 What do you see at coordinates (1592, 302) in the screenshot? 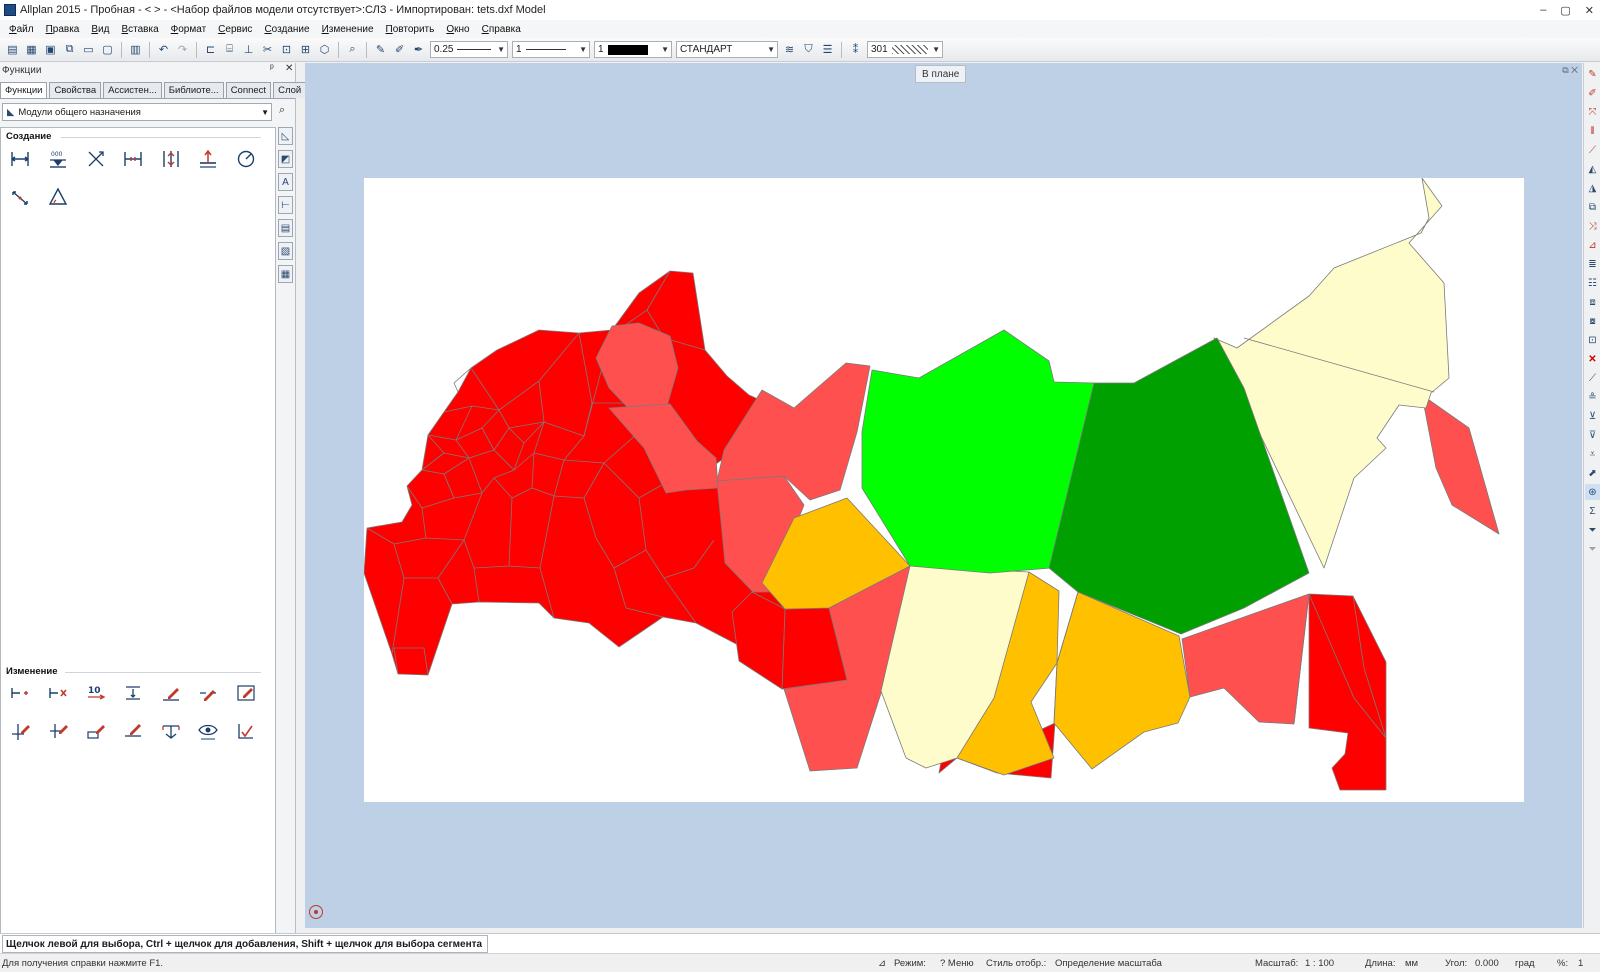
I see `group-icon: ⧈` at bounding box center [1592, 302].